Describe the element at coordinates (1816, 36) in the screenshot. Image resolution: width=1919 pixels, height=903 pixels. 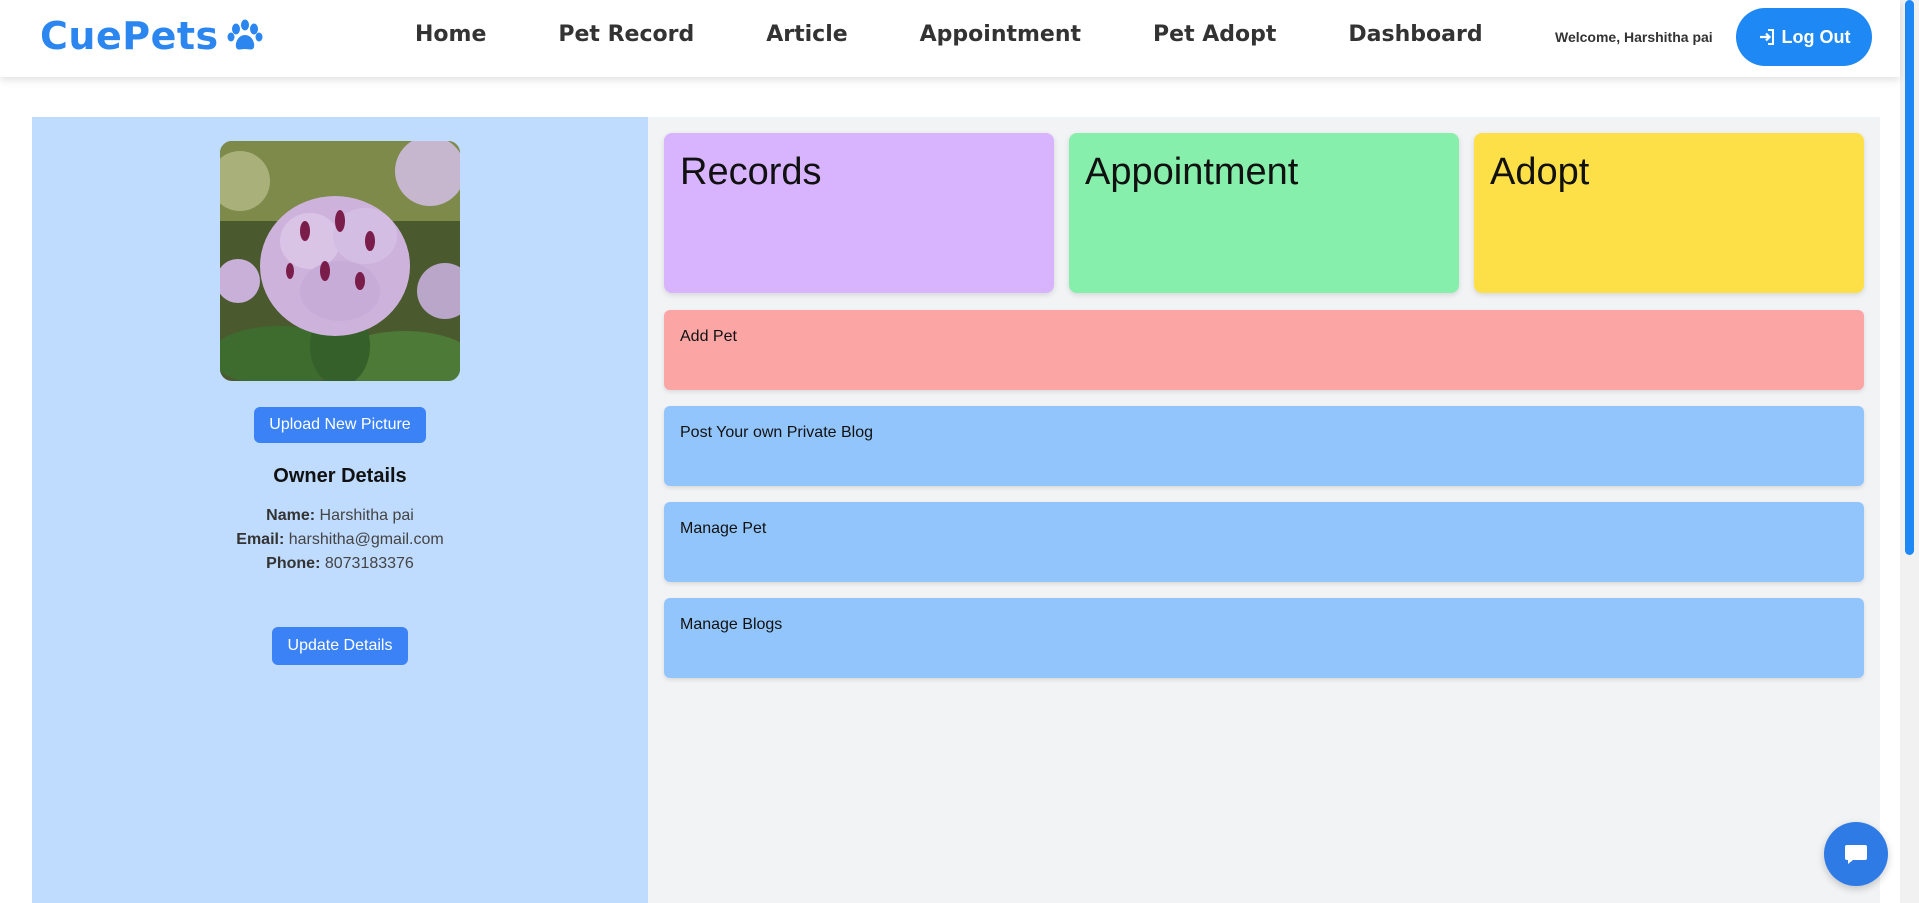
I see `logout-label: Log Out` at that location.